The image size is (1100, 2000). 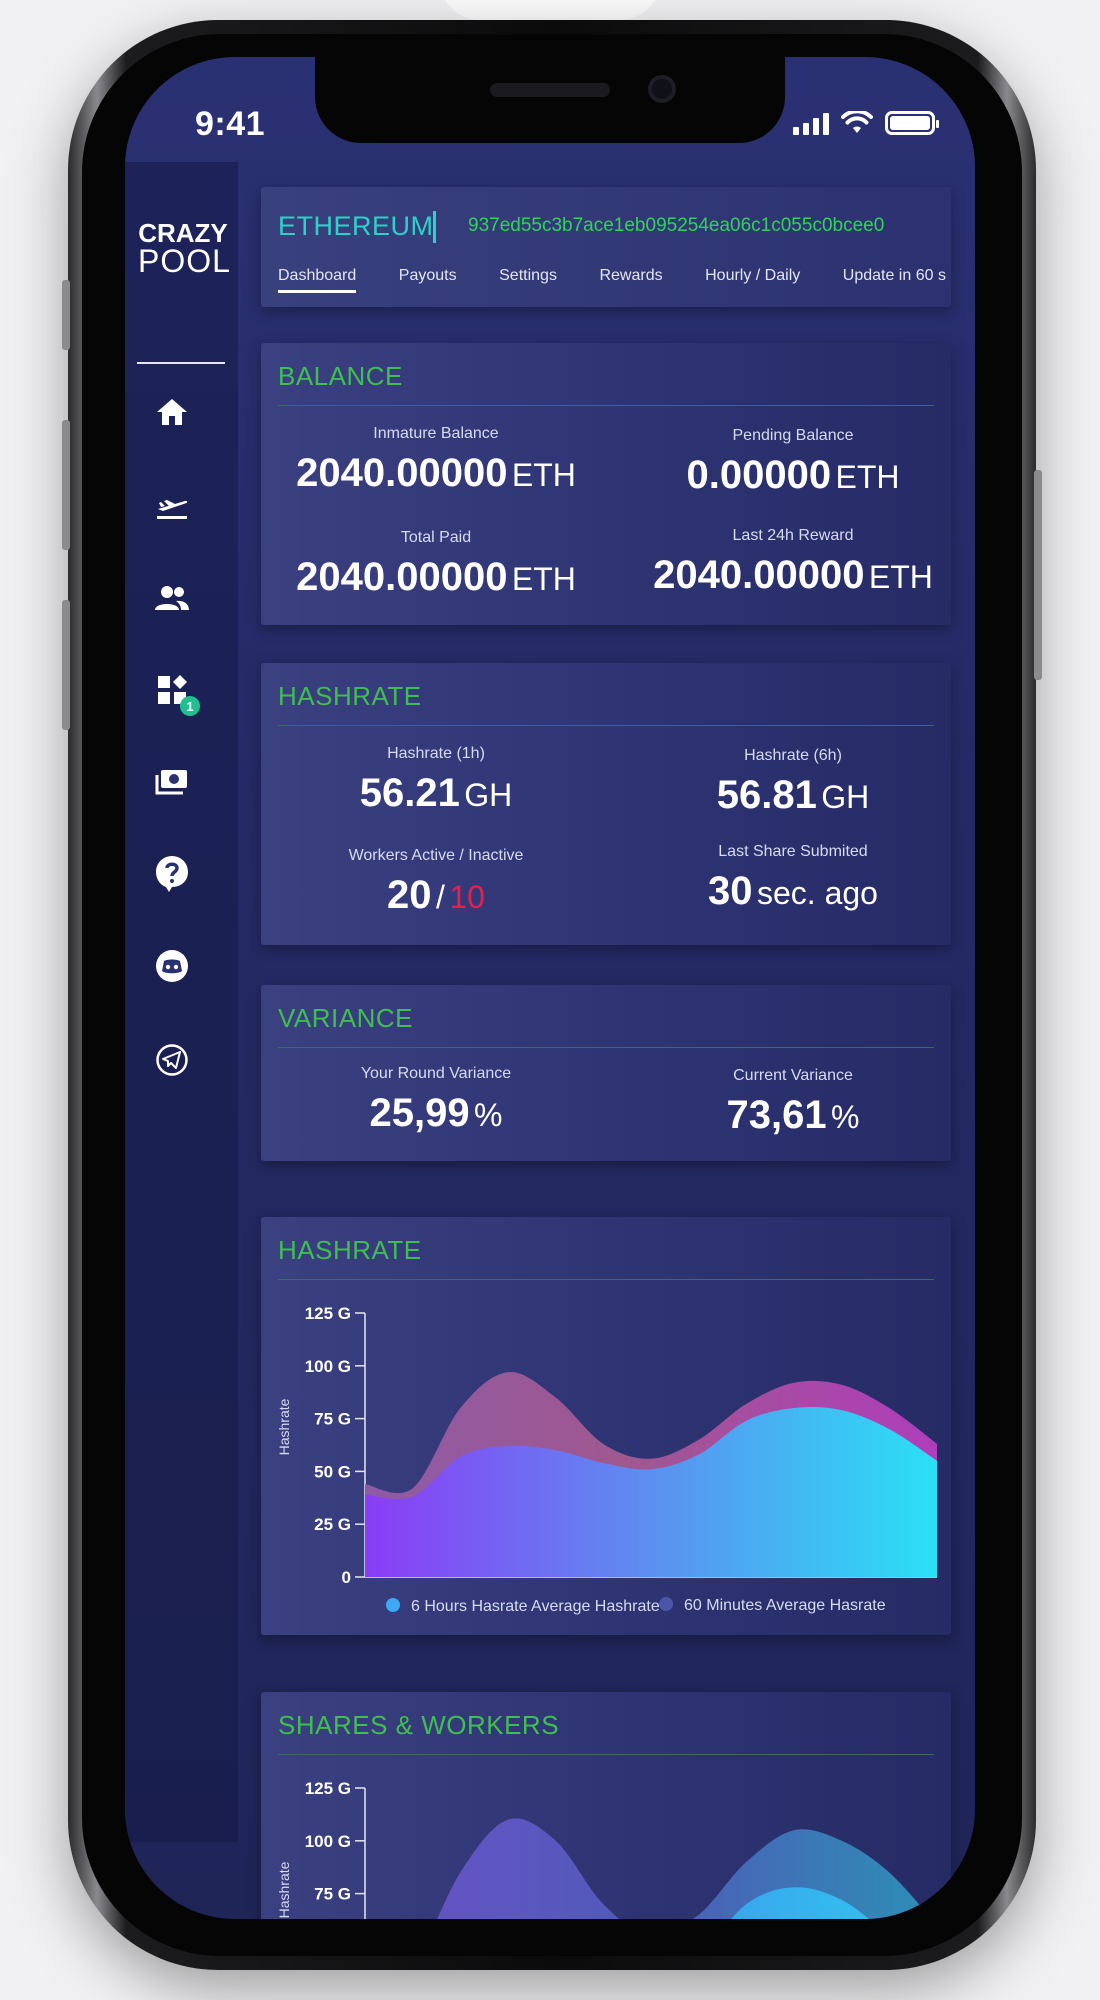 I want to click on shares-chart-y-tick-label: 100 G, so click(x=328, y=1841).